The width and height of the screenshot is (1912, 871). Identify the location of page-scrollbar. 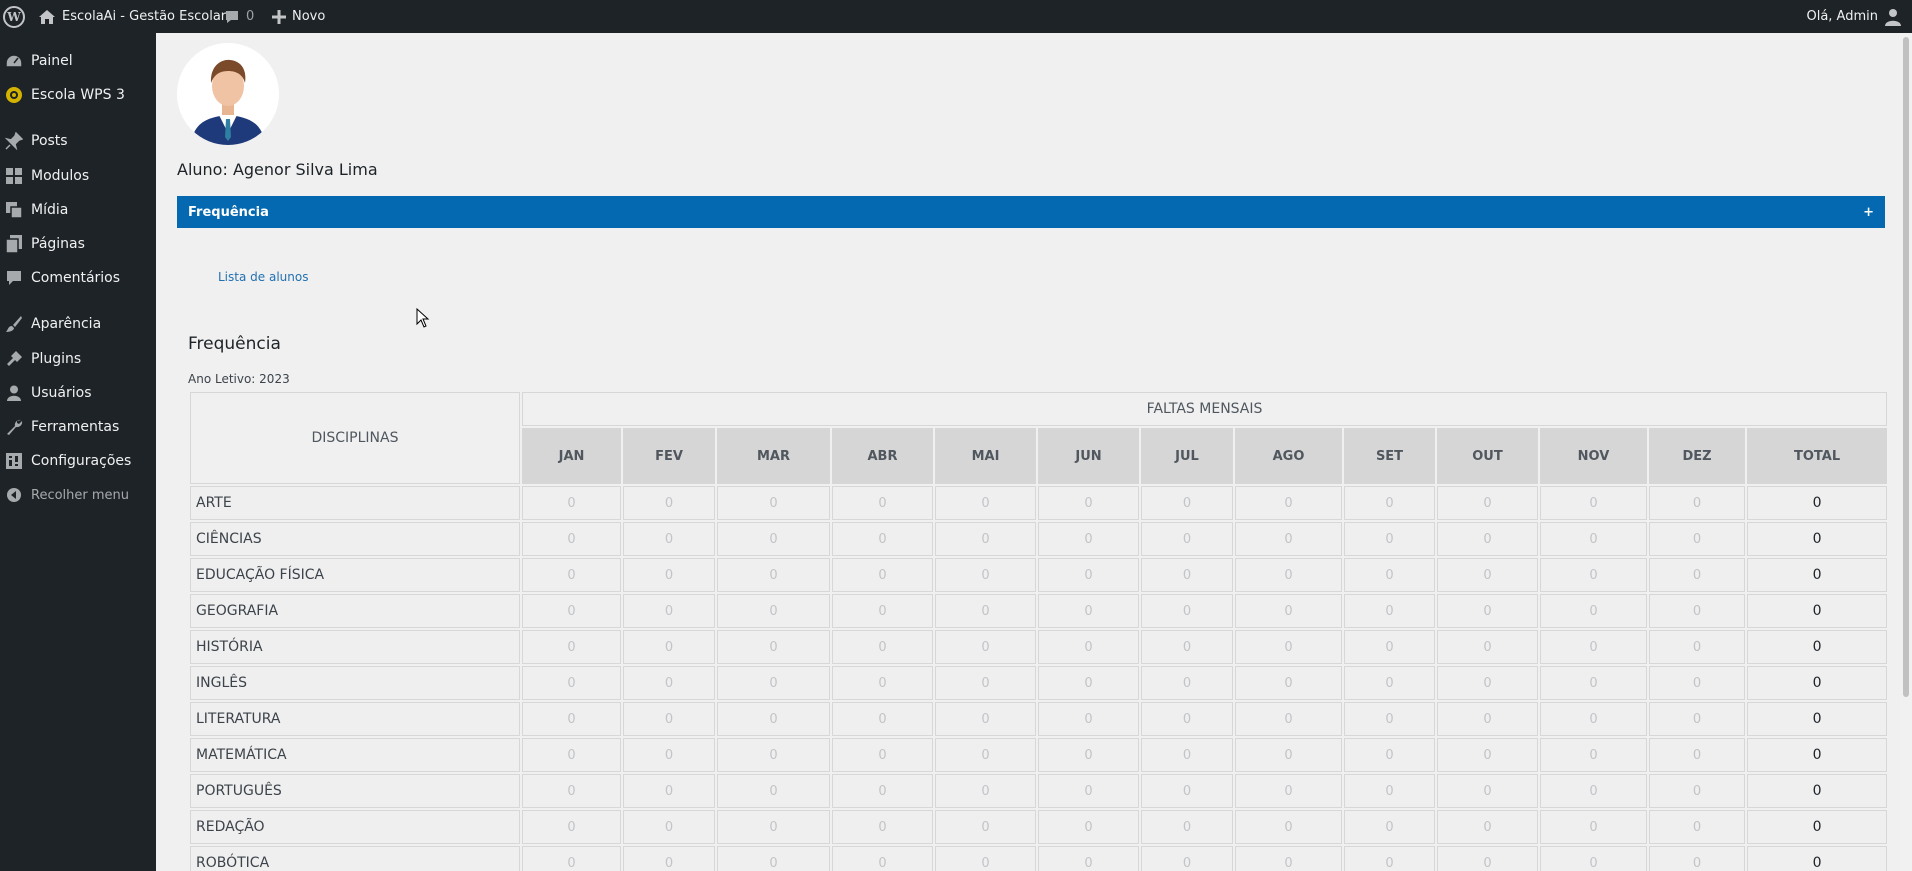
(1906, 452).